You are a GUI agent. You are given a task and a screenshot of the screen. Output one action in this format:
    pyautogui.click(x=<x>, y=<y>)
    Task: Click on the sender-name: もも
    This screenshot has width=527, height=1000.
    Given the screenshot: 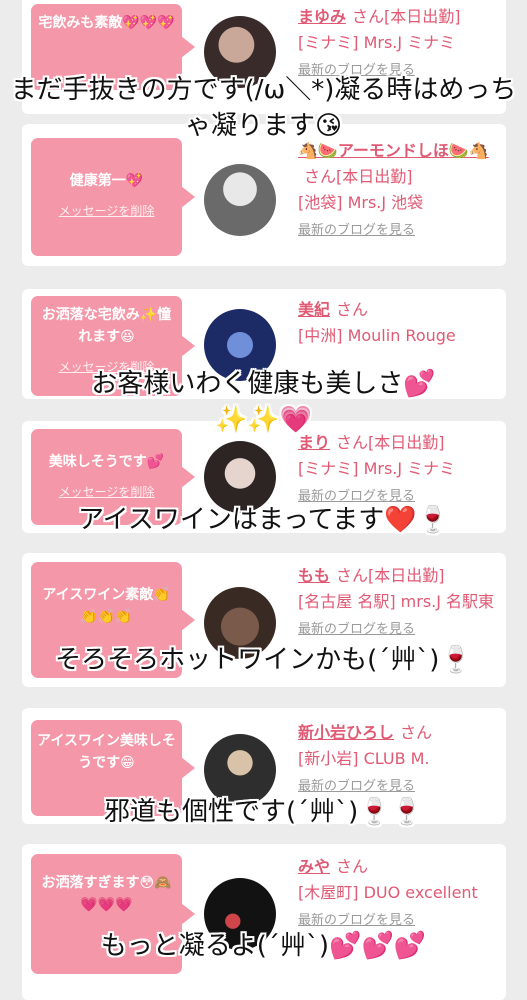 What is the action you would take?
    pyautogui.click(x=314, y=575)
    